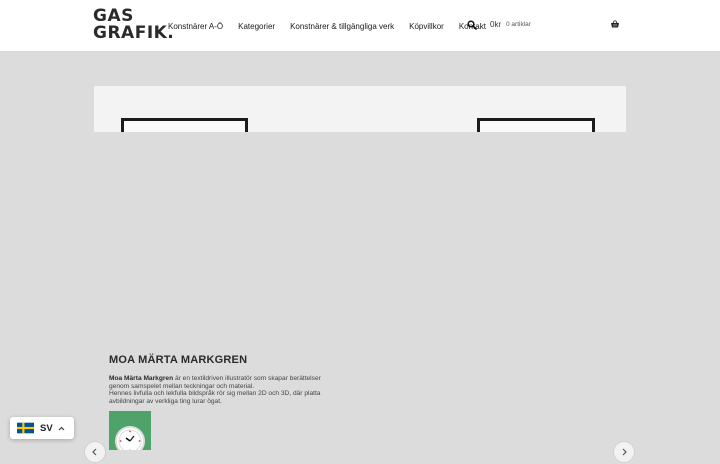  I want to click on nav-item-artists-a-o: Konstnärer A-Ö, so click(195, 26).